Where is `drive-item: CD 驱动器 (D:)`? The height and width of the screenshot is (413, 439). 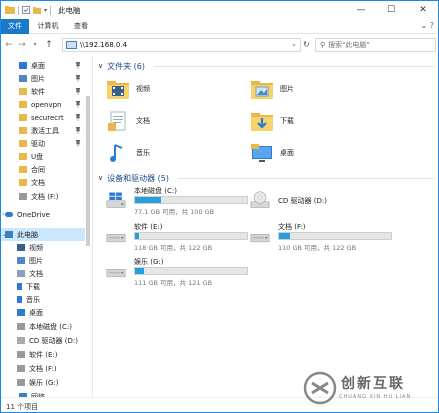 drive-item: CD 驱动器 (D:) is located at coordinates (328, 201).